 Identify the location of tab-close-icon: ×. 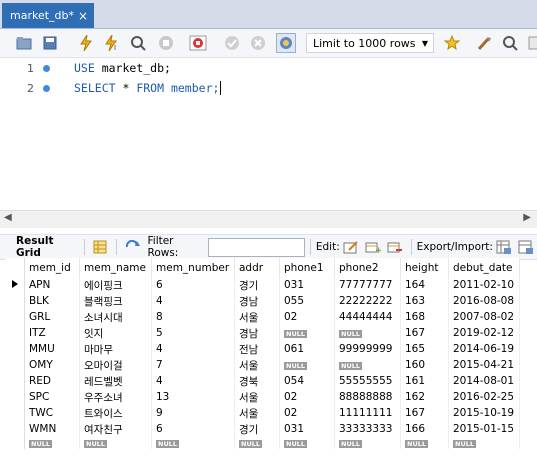
(83, 16).